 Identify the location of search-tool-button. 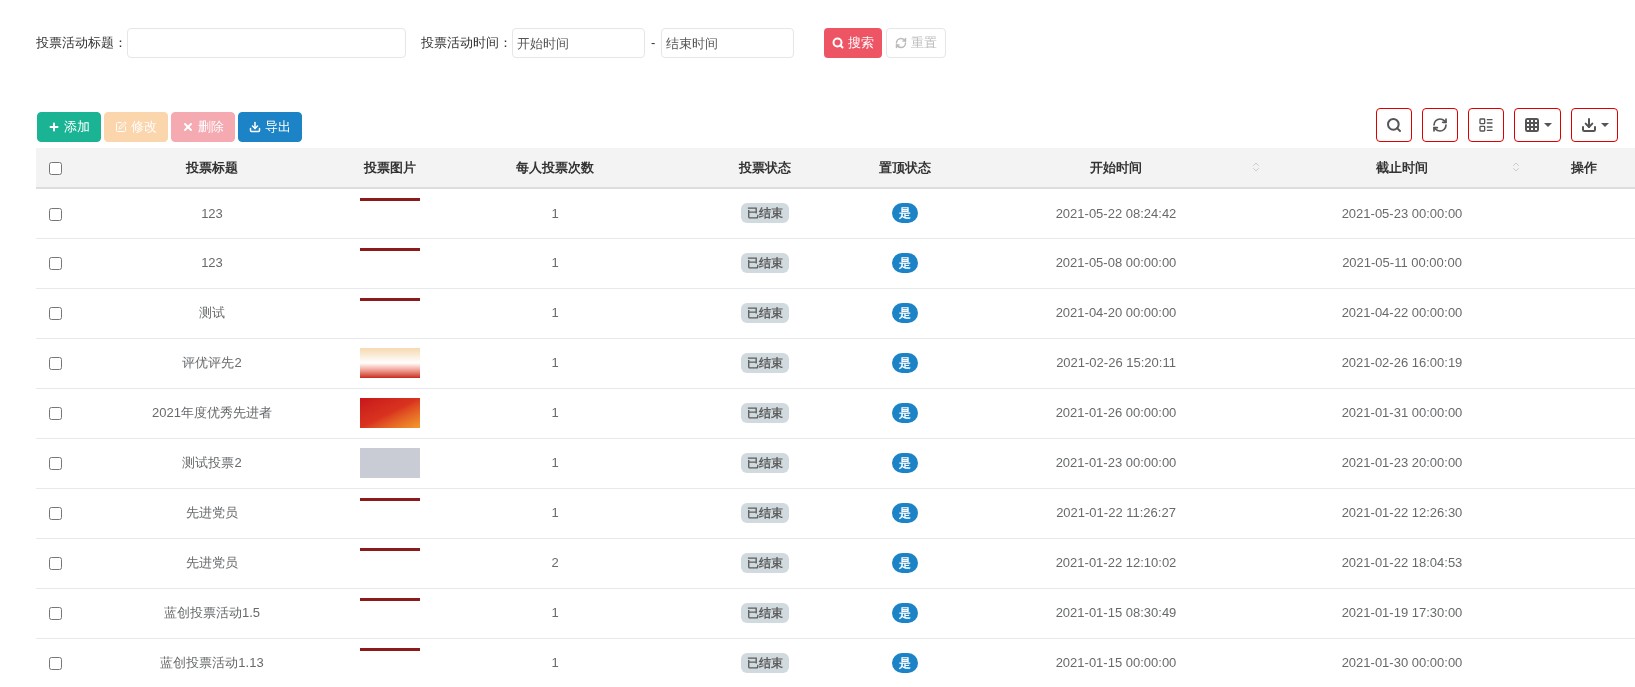
(1394, 125).